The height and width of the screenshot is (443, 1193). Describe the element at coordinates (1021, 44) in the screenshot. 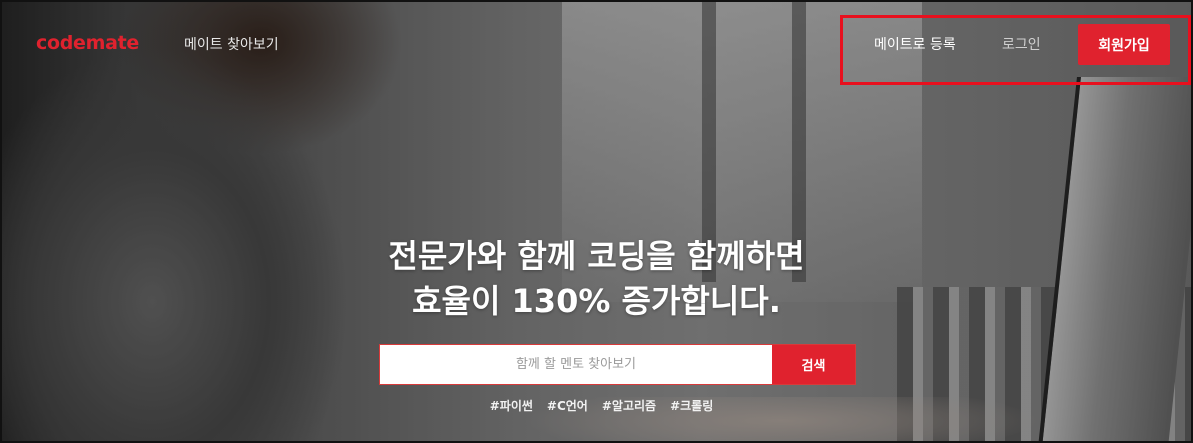

I see `nav-login-link: 로그인` at that location.